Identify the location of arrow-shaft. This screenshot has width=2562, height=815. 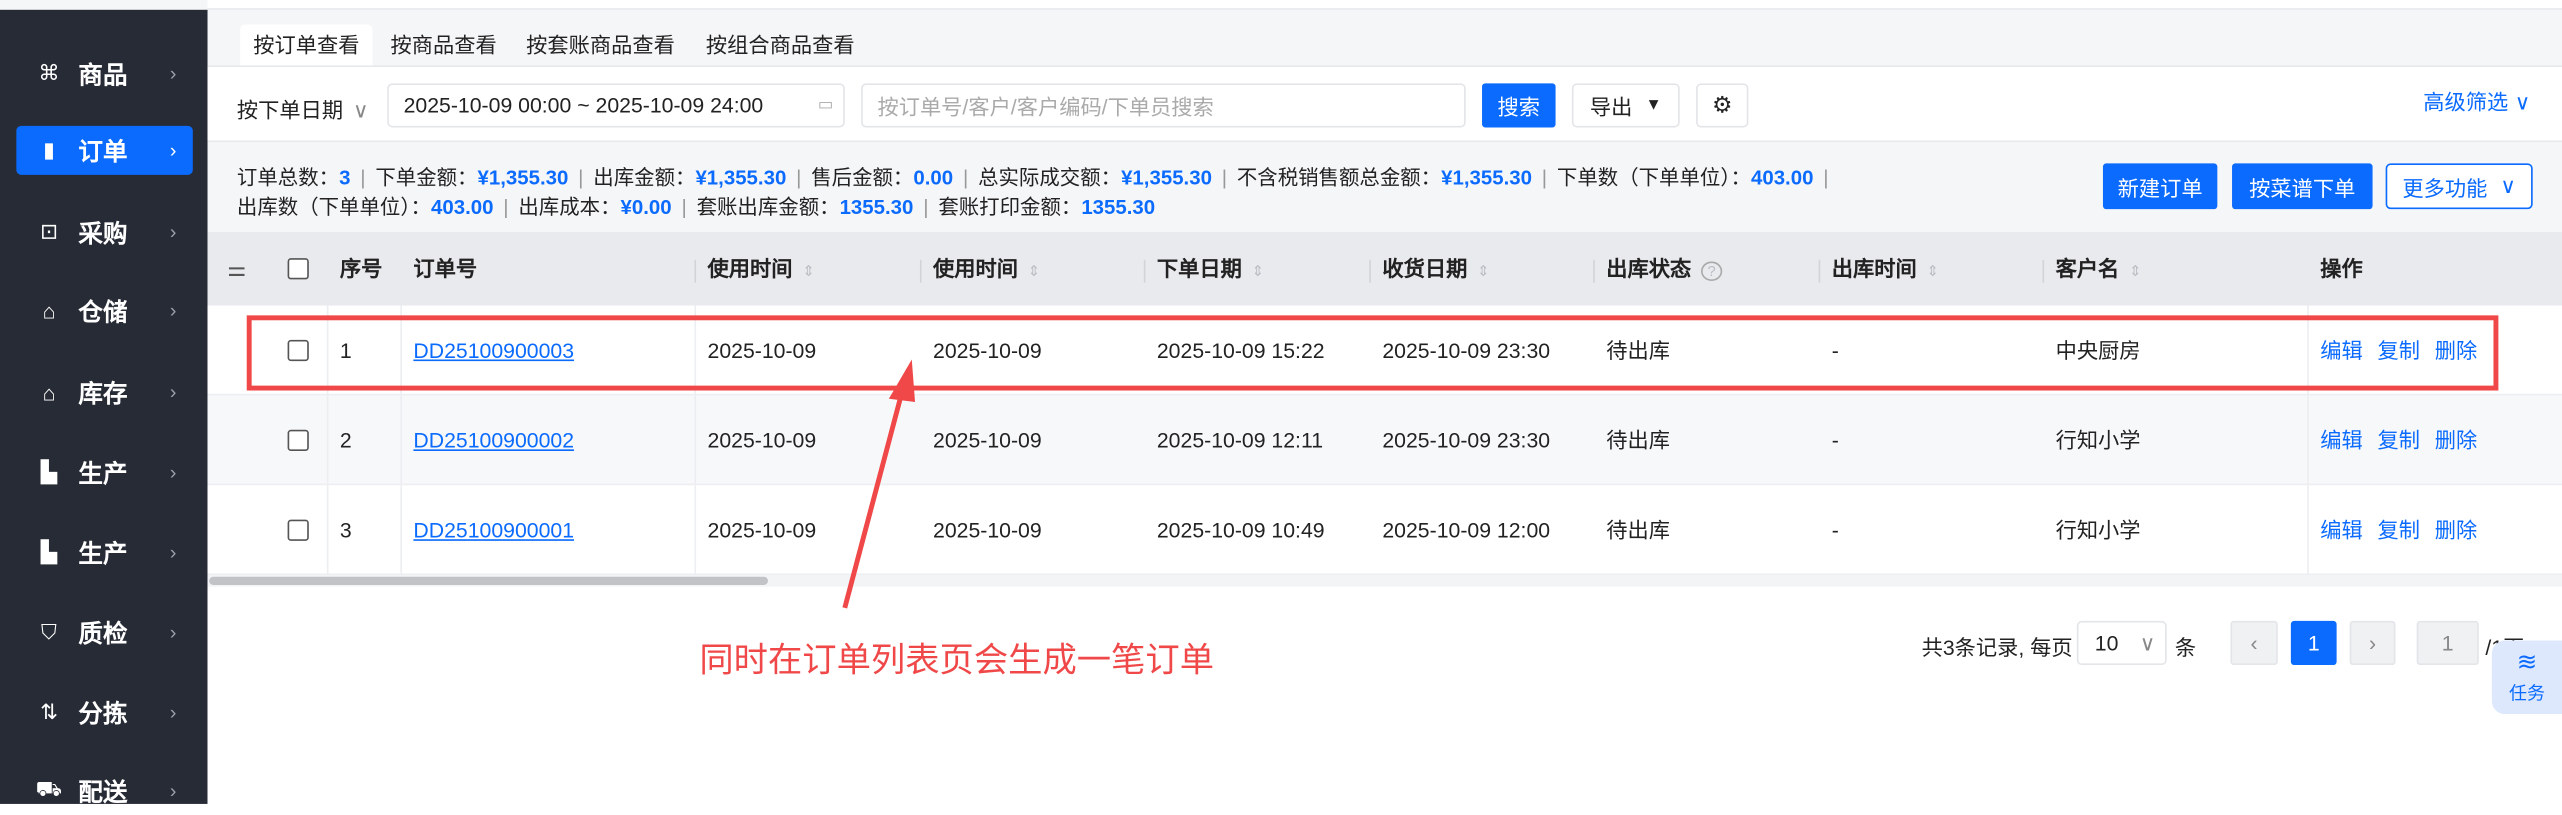
(873, 500).